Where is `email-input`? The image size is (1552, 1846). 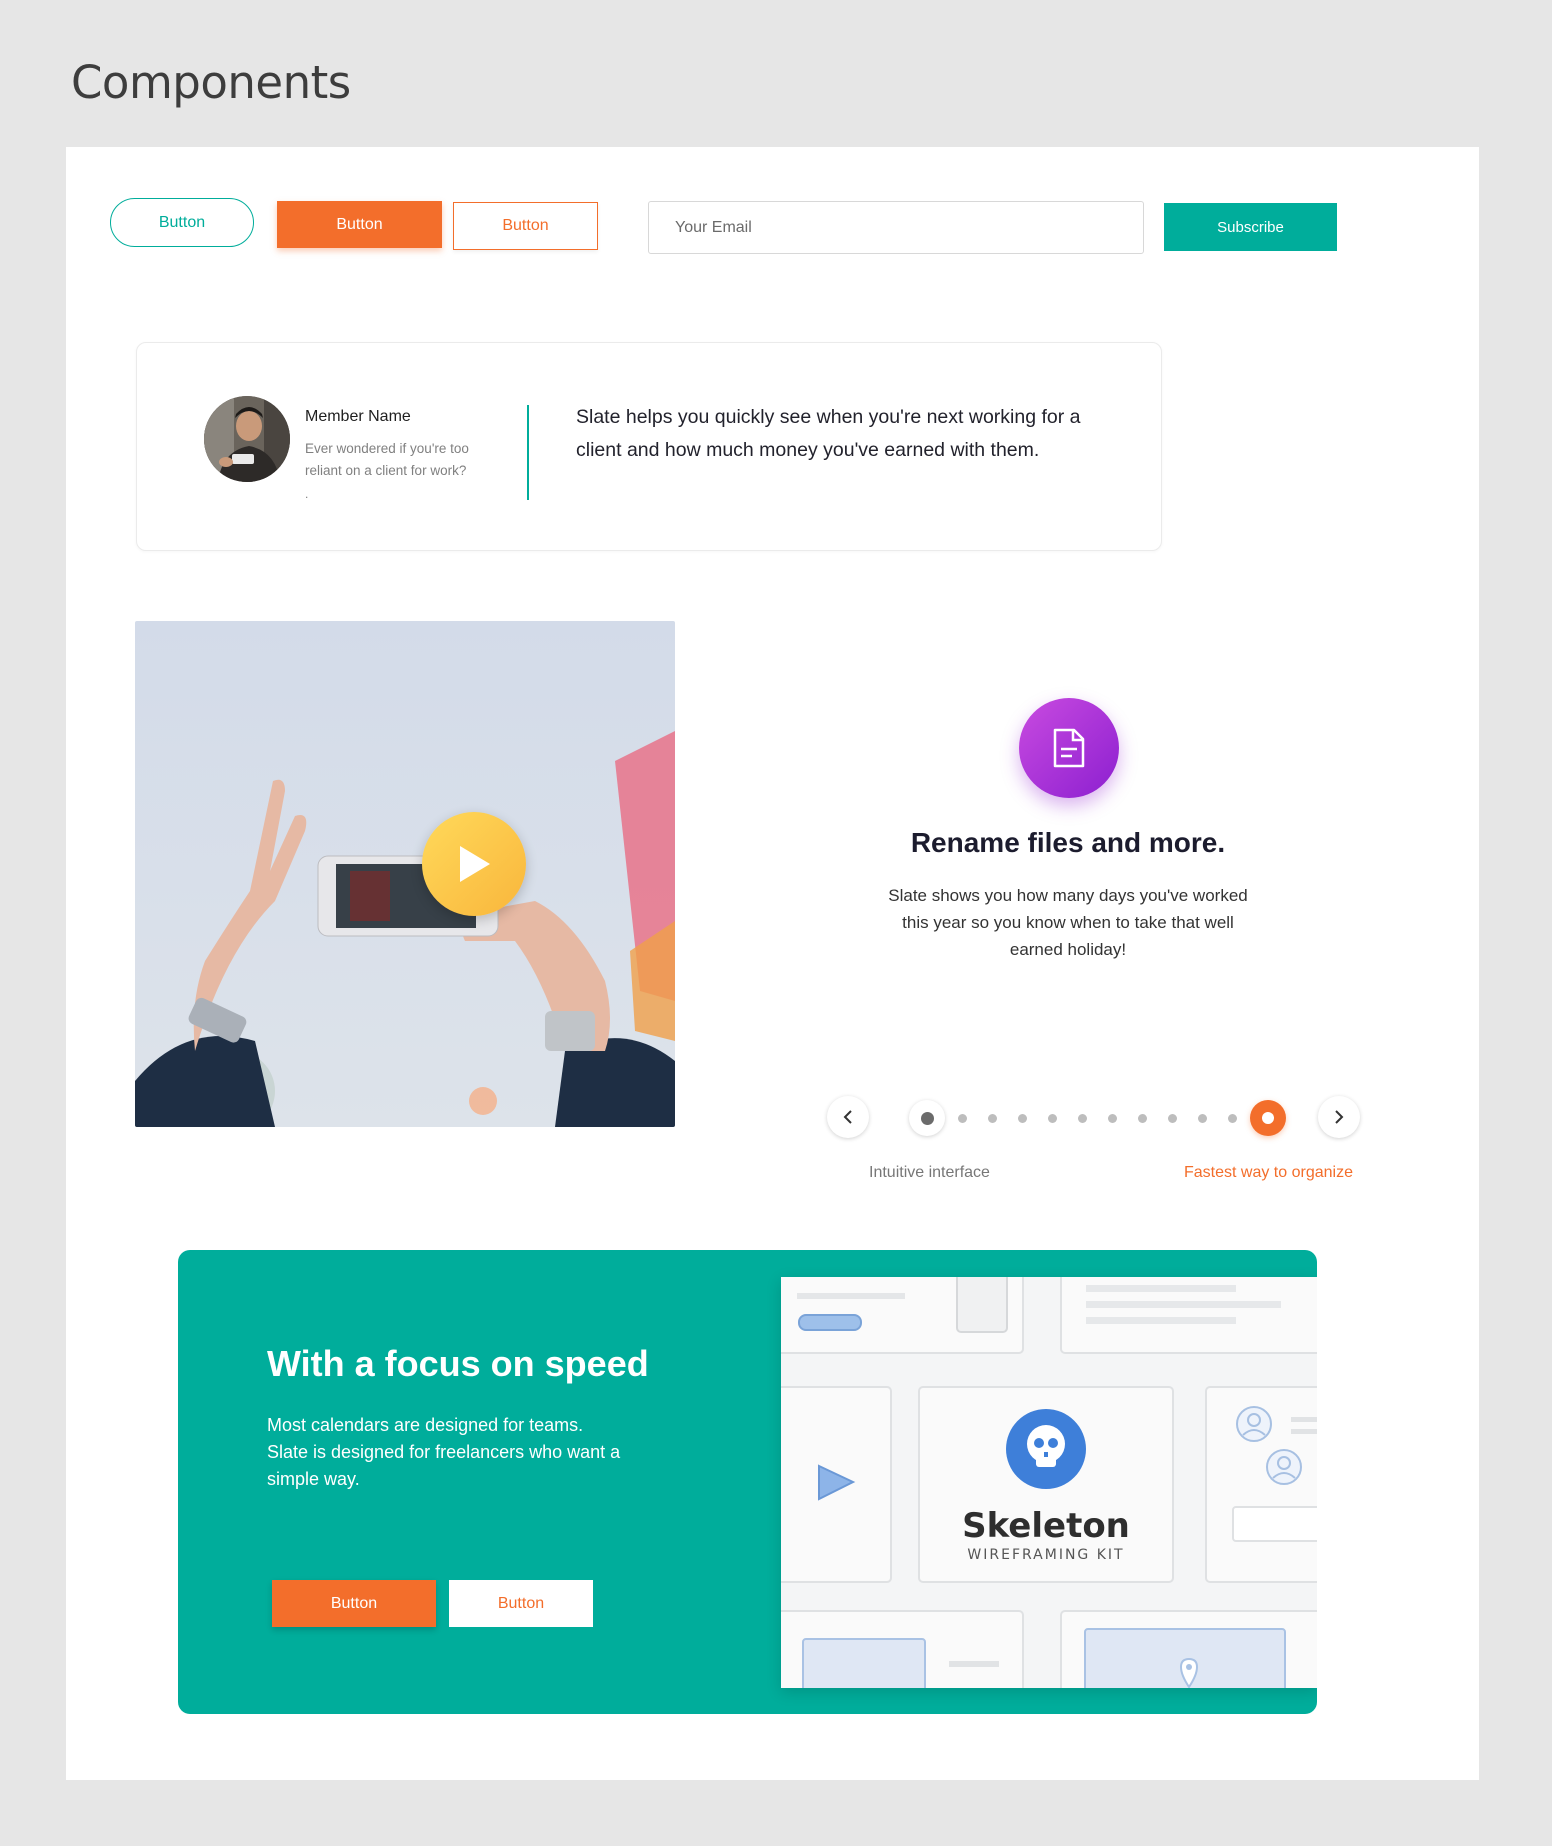
email-input is located at coordinates (896, 227).